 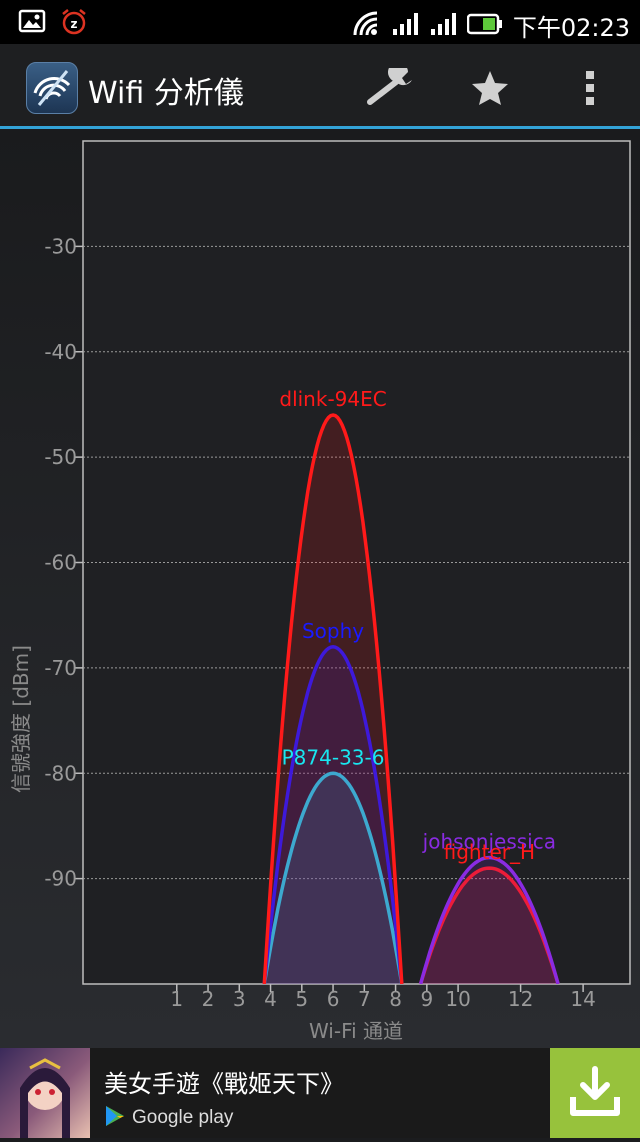 I want to click on app-title: Wifi 分析儀, so click(x=166, y=93).